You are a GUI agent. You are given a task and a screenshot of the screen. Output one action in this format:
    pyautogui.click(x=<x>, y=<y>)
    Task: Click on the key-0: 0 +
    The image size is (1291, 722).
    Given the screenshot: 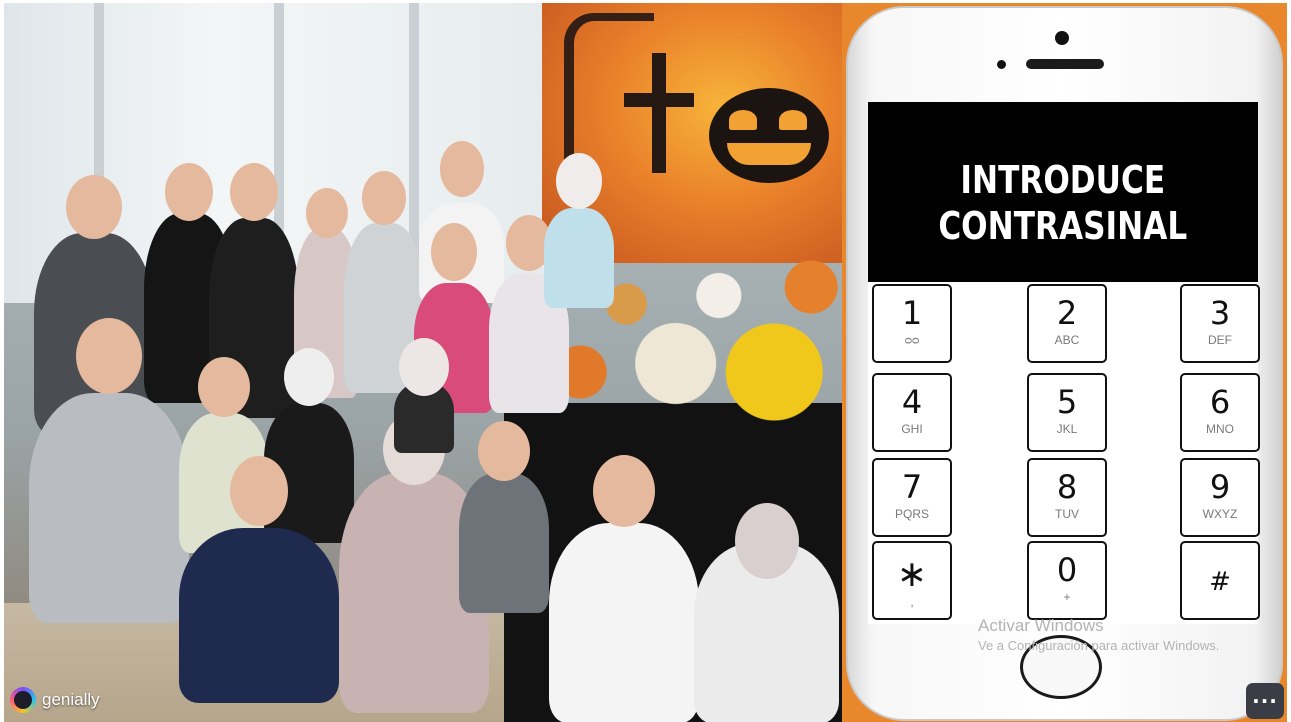 What is the action you would take?
    pyautogui.click(x=1067, y=580)
    